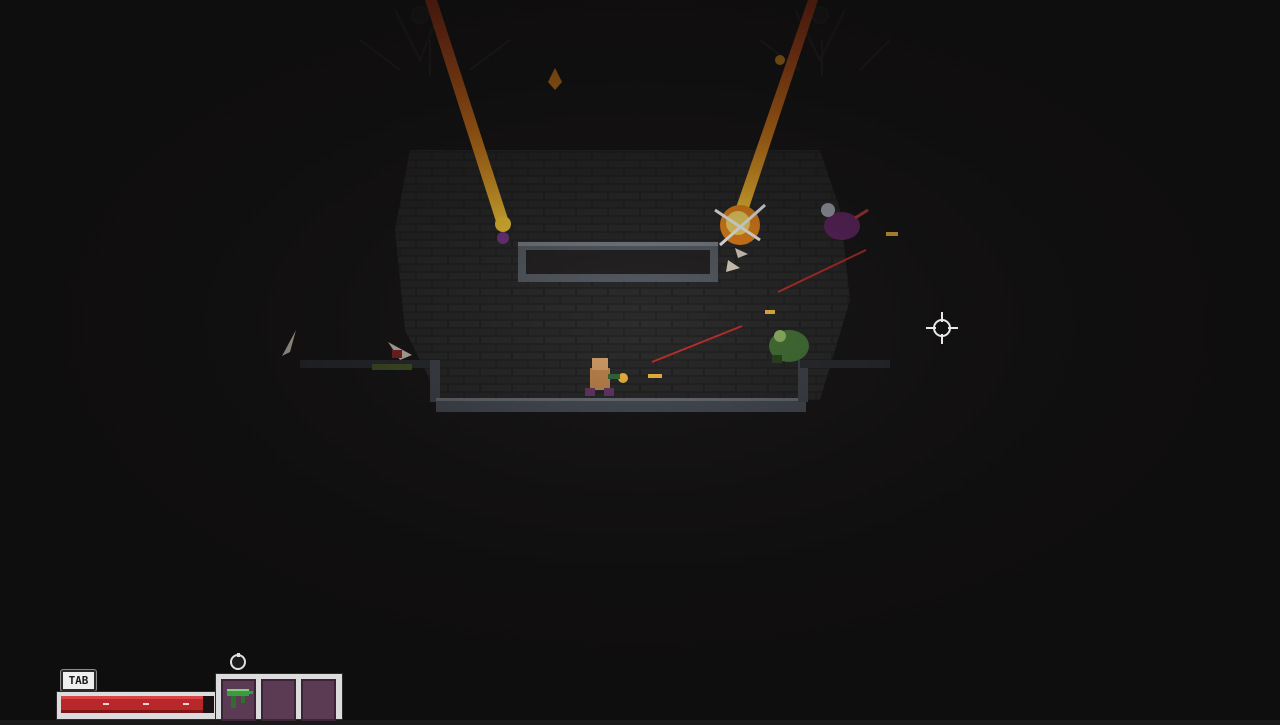 The image size is (1280, 725). Describe the element at coordinates (618, 262) in the screenshot. I see `stone-slab` at that location.